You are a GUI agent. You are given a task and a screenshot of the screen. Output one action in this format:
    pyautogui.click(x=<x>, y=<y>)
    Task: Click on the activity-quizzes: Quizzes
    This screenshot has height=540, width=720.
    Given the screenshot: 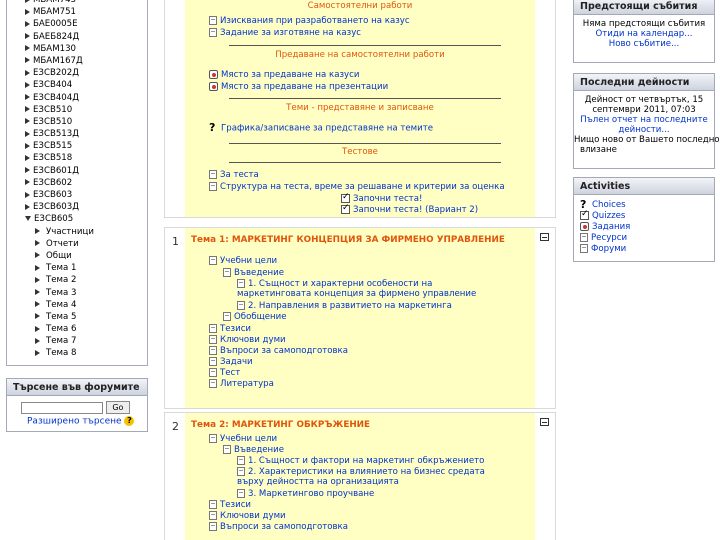 What is the action you would take?
    pyautogui.click(x=644, y=215)
    